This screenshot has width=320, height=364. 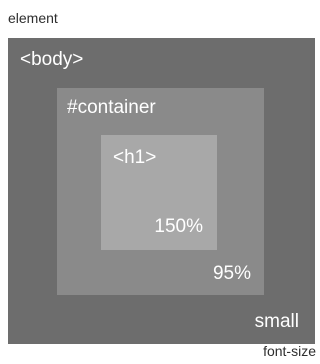 What do you see at coordinates (178, 226) in the screenshot?
I see `h1-font-size-label: 150%` at bounding box center [178, 226].